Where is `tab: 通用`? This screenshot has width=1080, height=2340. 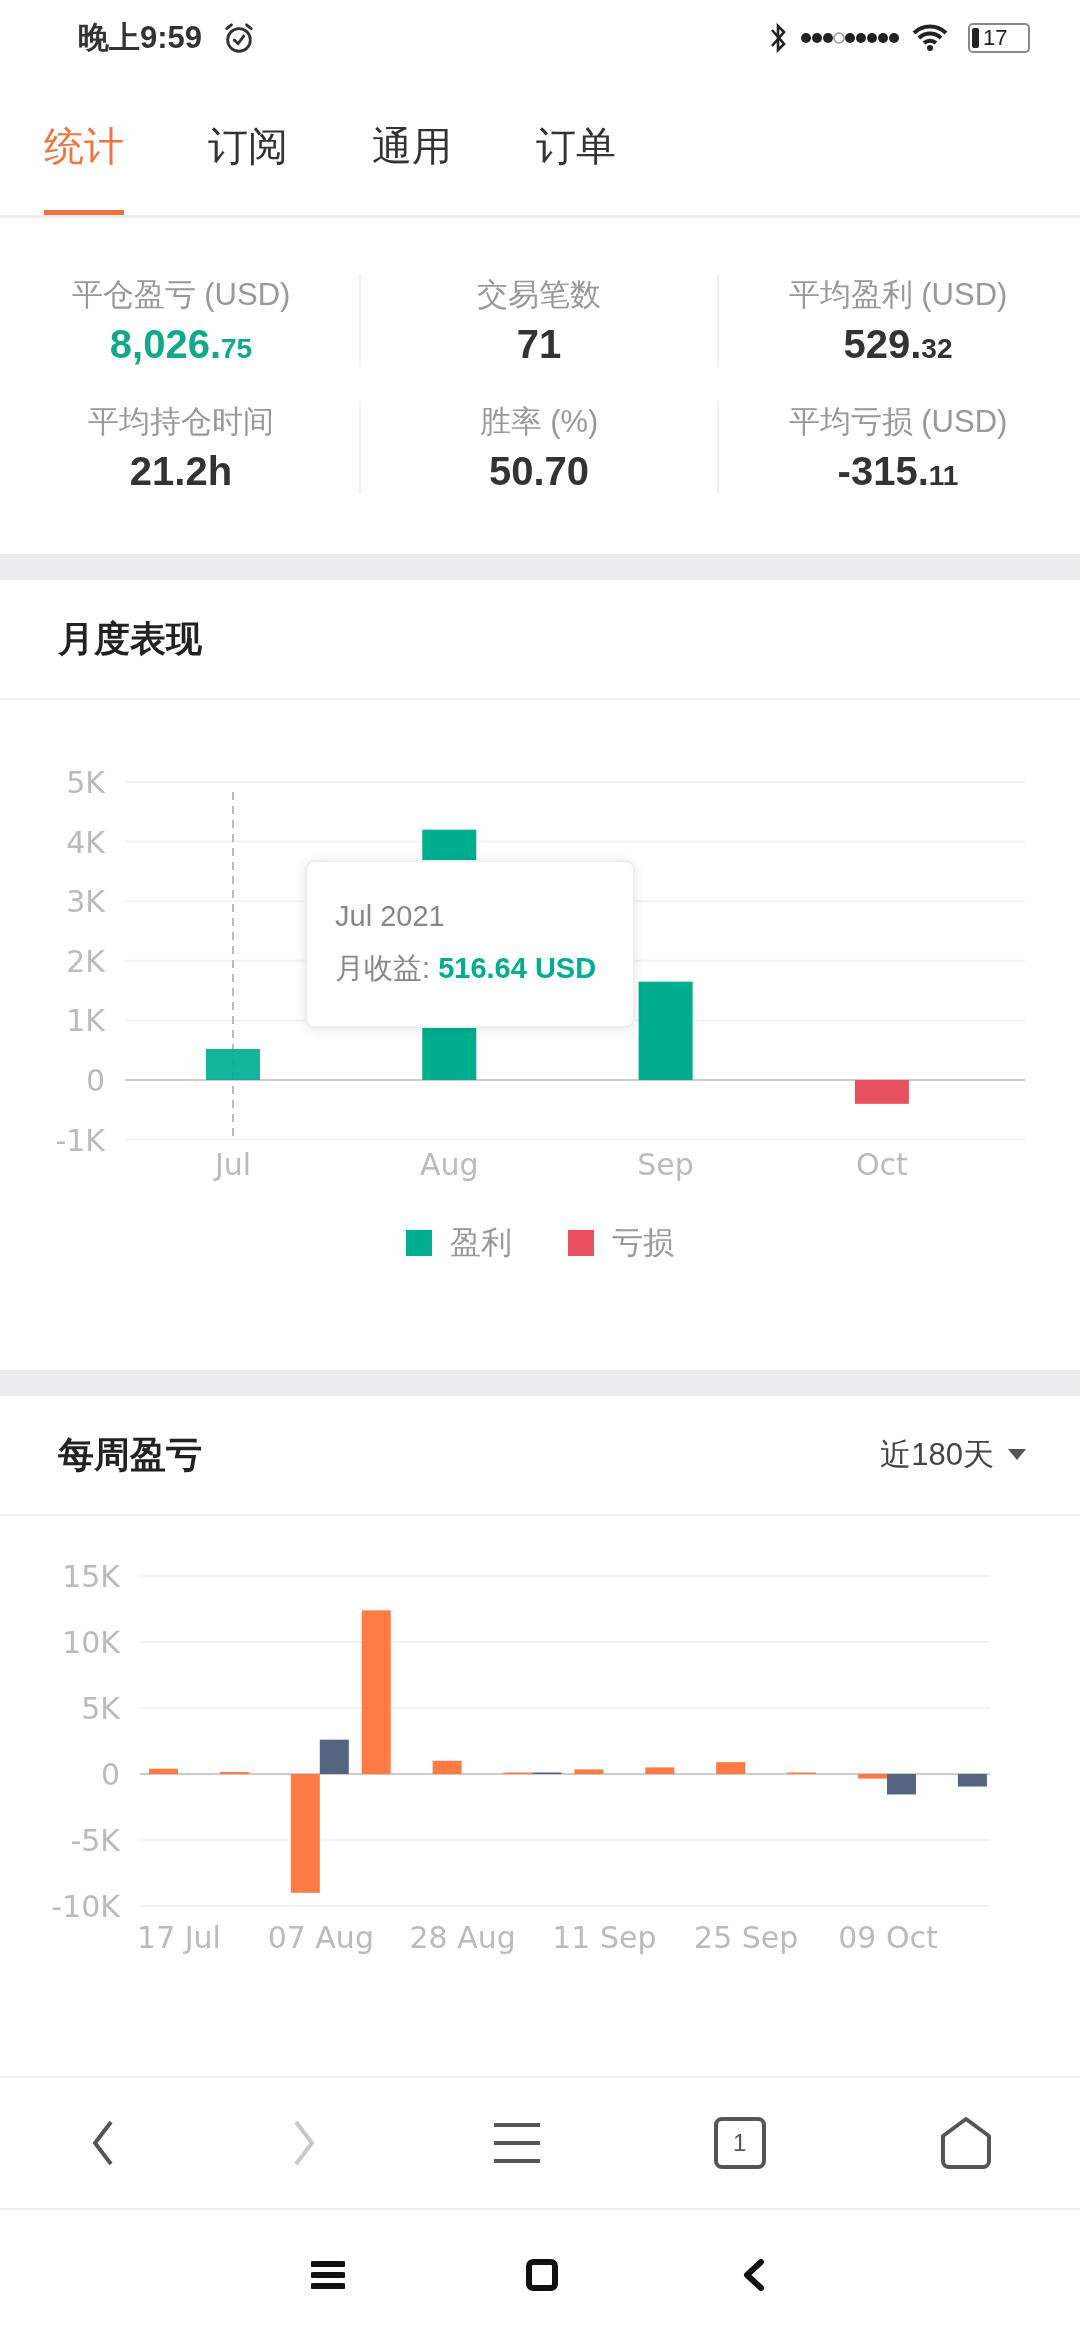
tab: 通用 is located at coordinates (412, 145).